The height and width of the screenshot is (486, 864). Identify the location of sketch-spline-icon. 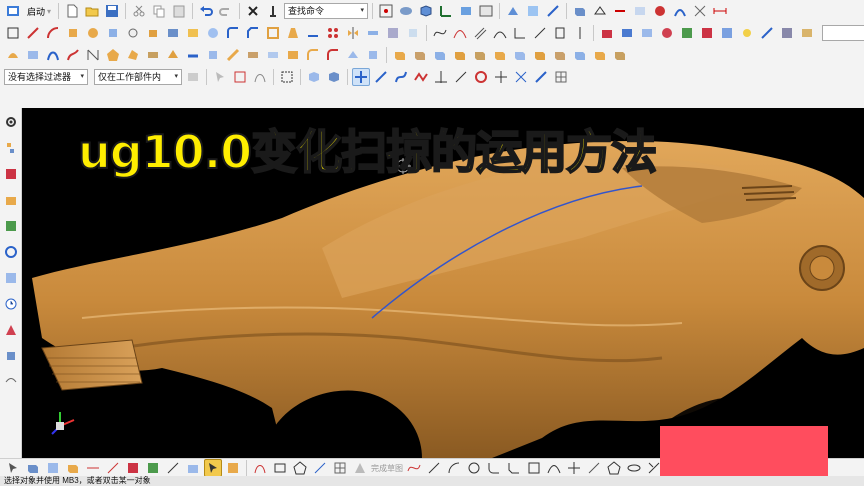
(414, 468).